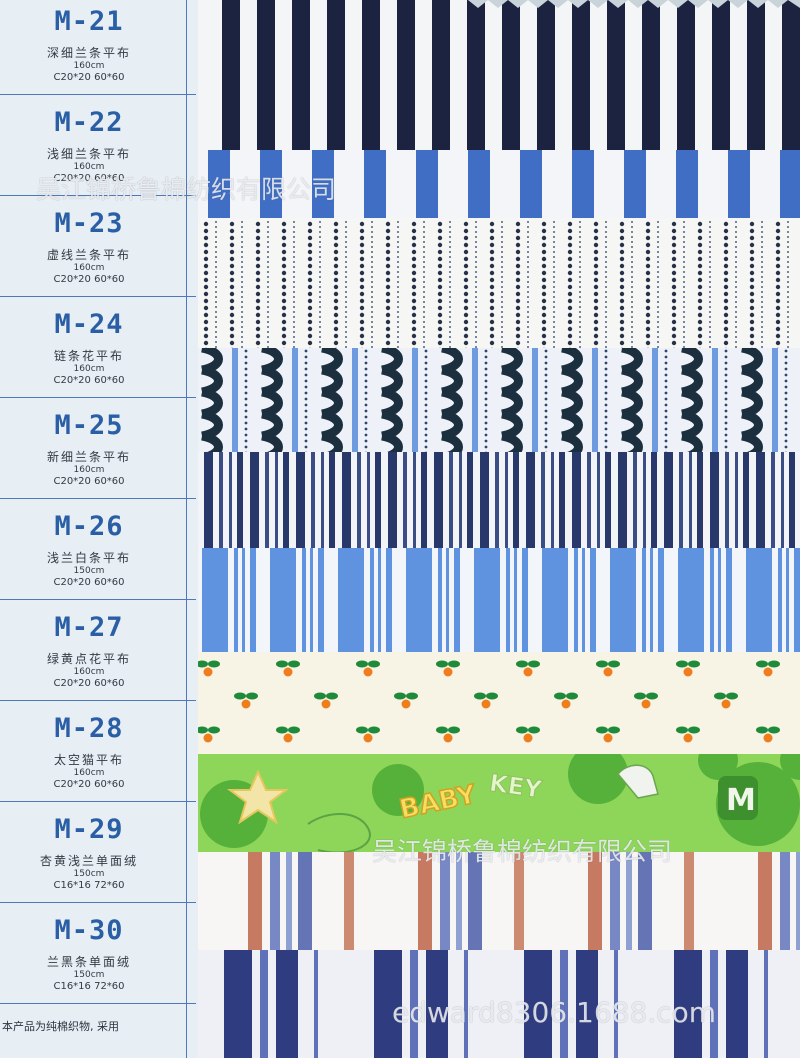  What do you see at coordinates (499, 603) in the screenshot?
I see `swatch-m26` at bounding box center [499, 603].